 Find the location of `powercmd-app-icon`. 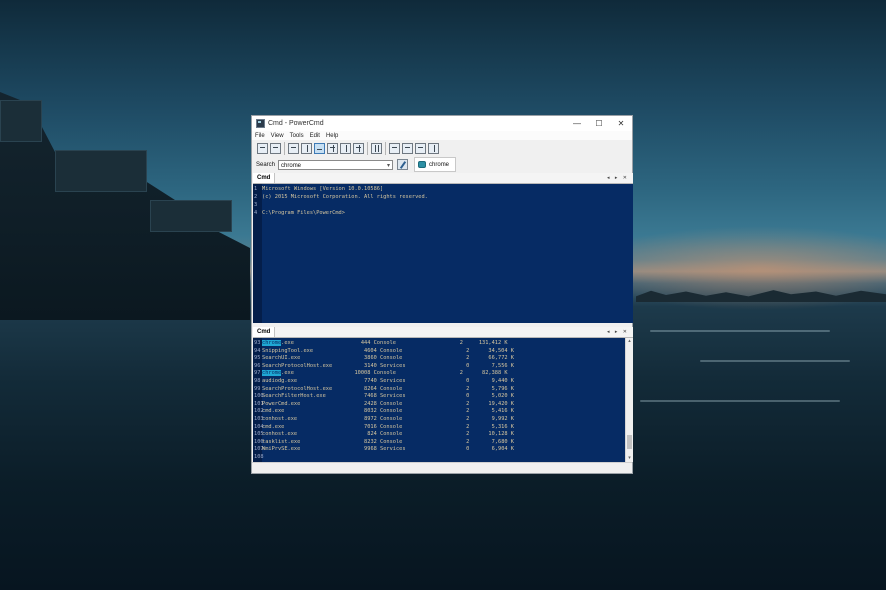

powercmd-app-icon is located at coordinates (260, 123).